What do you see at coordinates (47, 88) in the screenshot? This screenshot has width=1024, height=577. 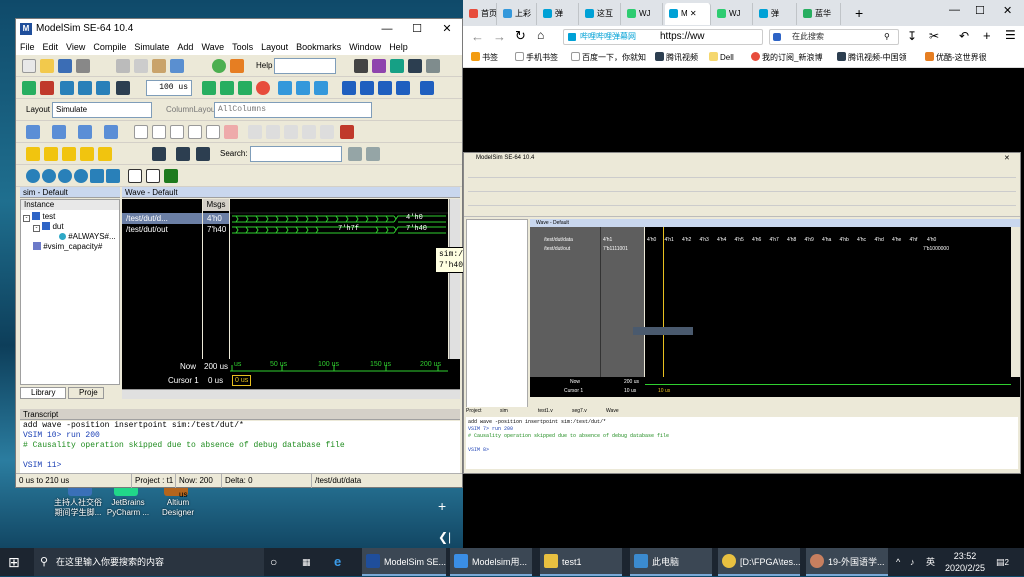 I see `break-icon` at bounding box center [47, 88].